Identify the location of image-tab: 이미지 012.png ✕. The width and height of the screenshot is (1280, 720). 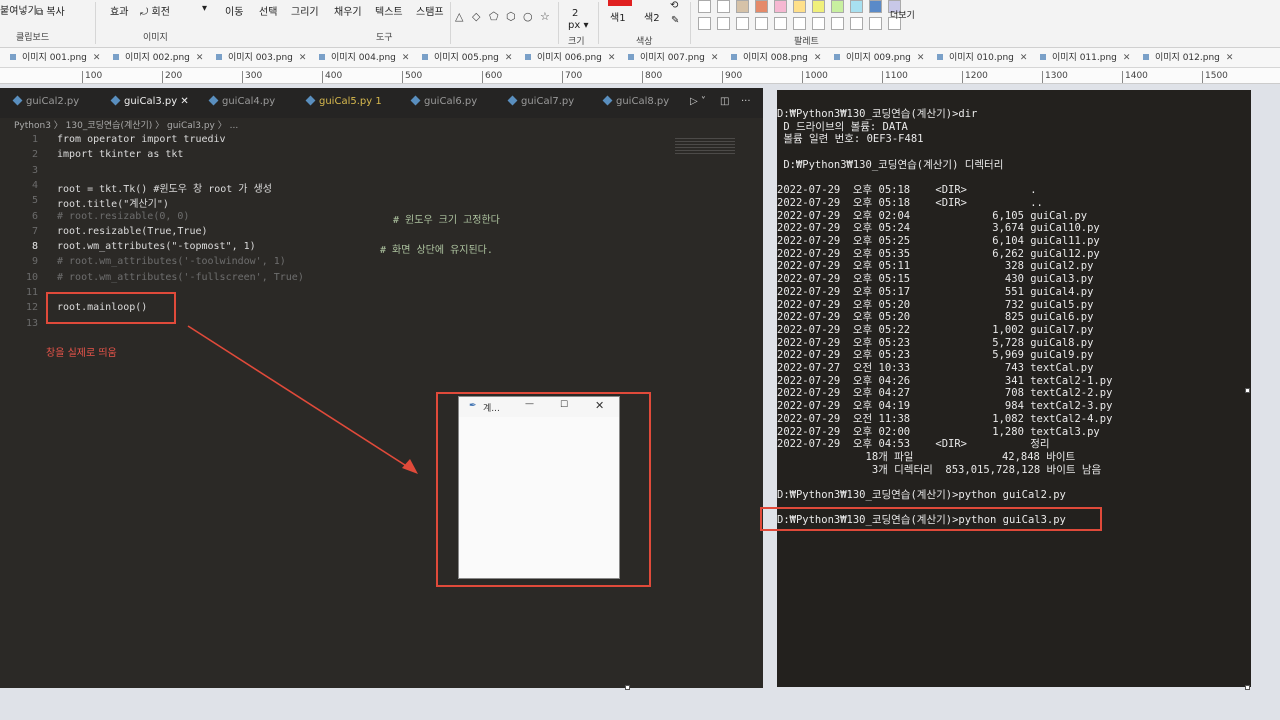
(1187, 58).